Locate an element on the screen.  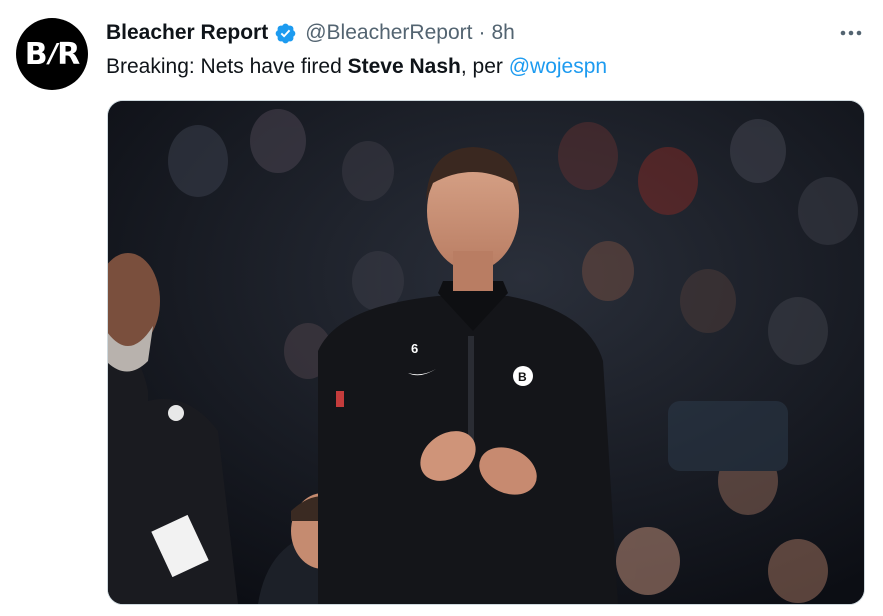
verified-badge-icon is located at coordinates (285, 33).